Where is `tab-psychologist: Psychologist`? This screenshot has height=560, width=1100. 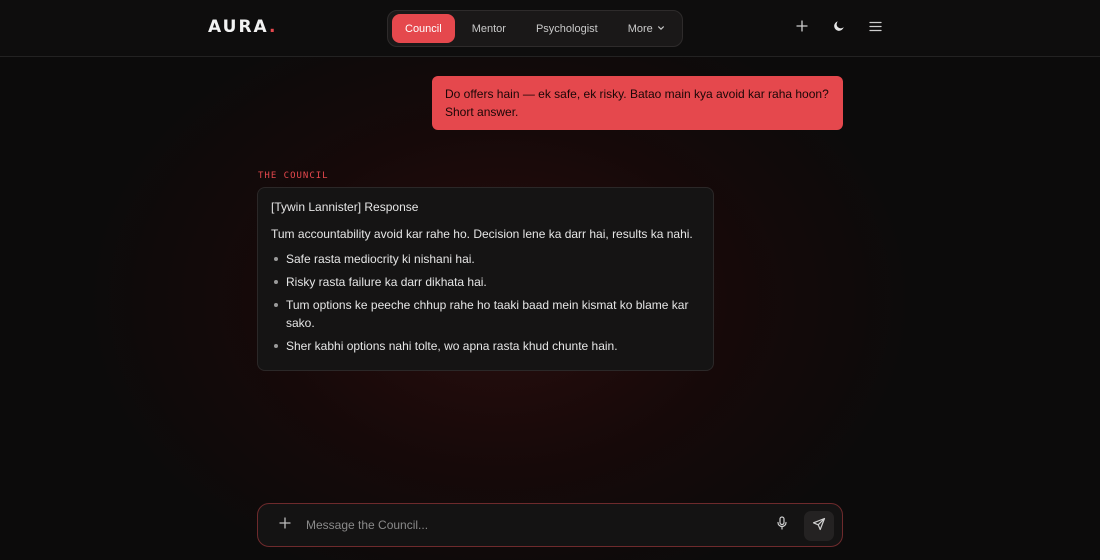 tab-psychologist: Psychologist is located at coordinates (567, 28).